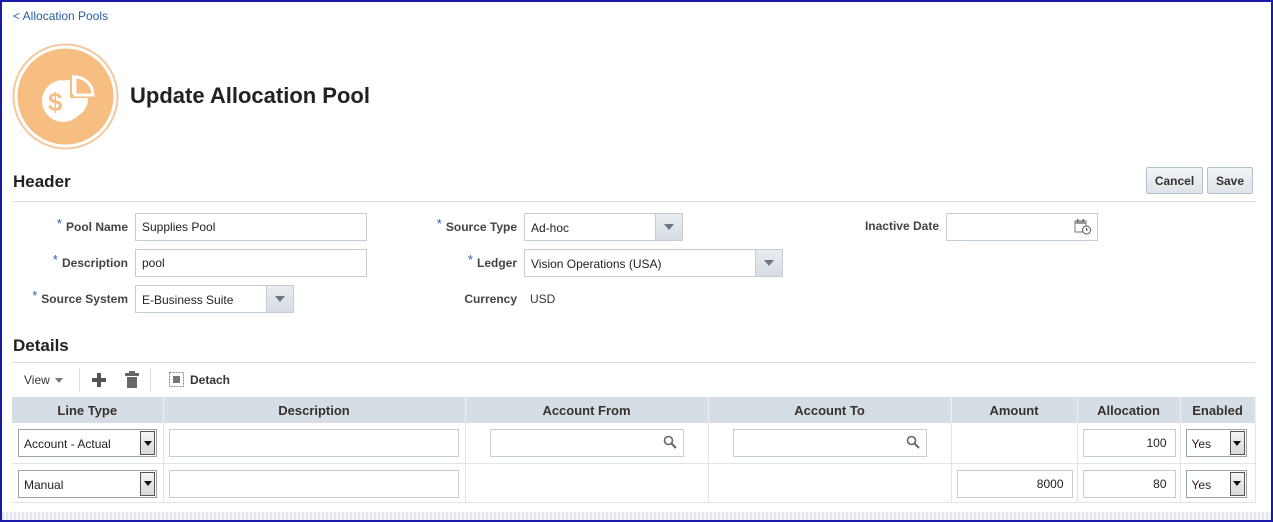  I want to click on table-row: Manual 8000 80 Yes, so click(634, 483).